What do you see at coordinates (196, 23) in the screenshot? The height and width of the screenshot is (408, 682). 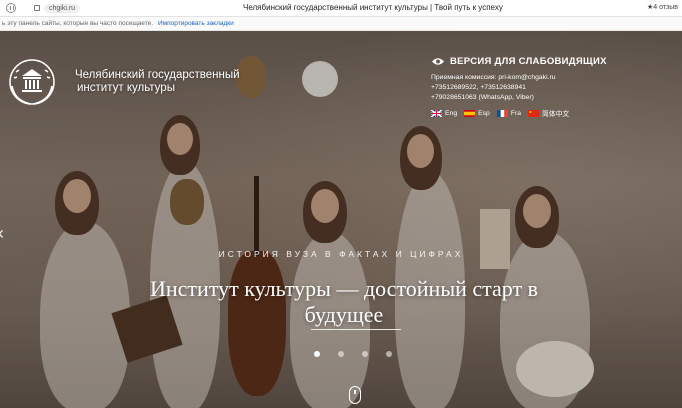 I see `import-bookmarks-link: Импортировать закладки` at bounding box center [196, 23].